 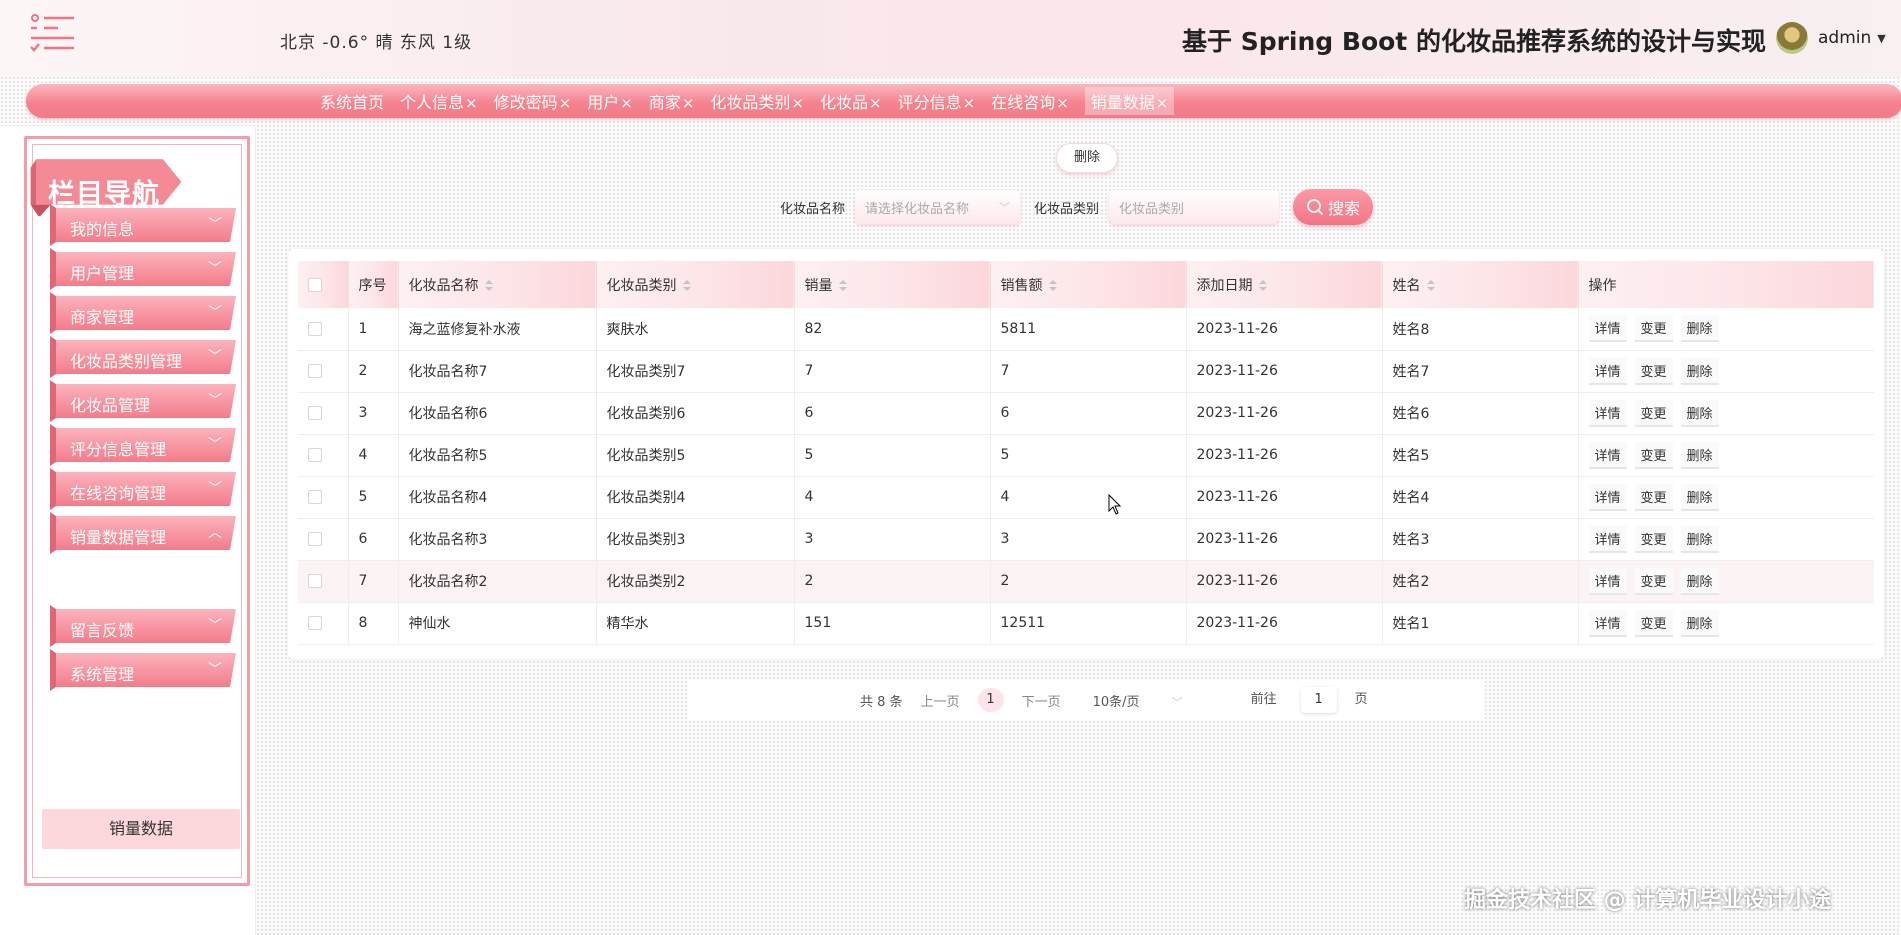 I want to click on table-row: 6 化妆品名称3 化妆品类别3 3 3 2023-11-26 姓名3 详情 变更 删除, so click(x=1086, y=539).